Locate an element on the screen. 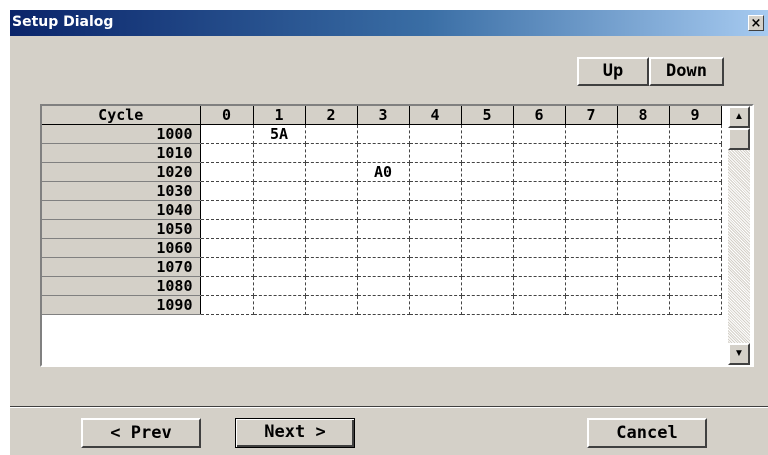  column-header-7: 7 is located at coordinates (591, 115).